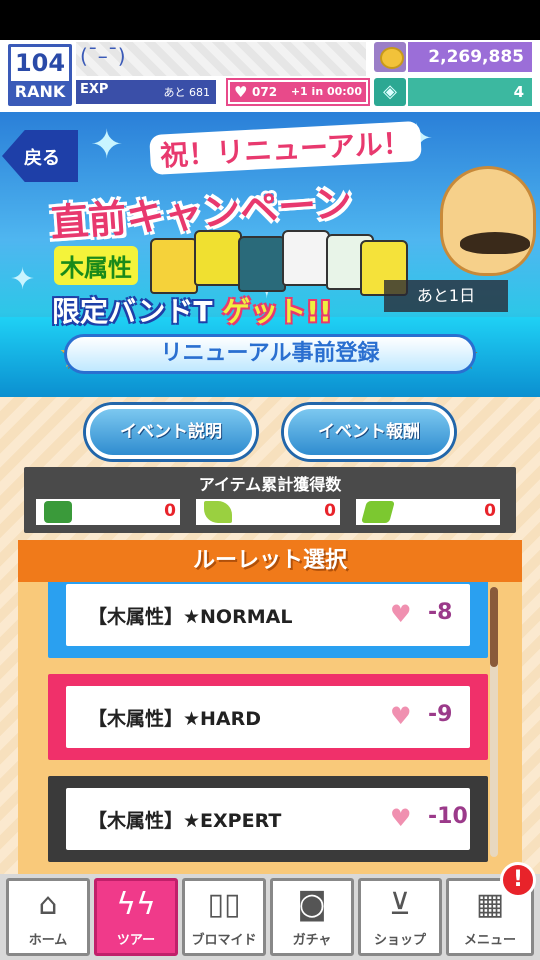 This screenshot has width=540, height=960. I want to click on nav-tour: ϟϟ ツアー, so click(136, 917).